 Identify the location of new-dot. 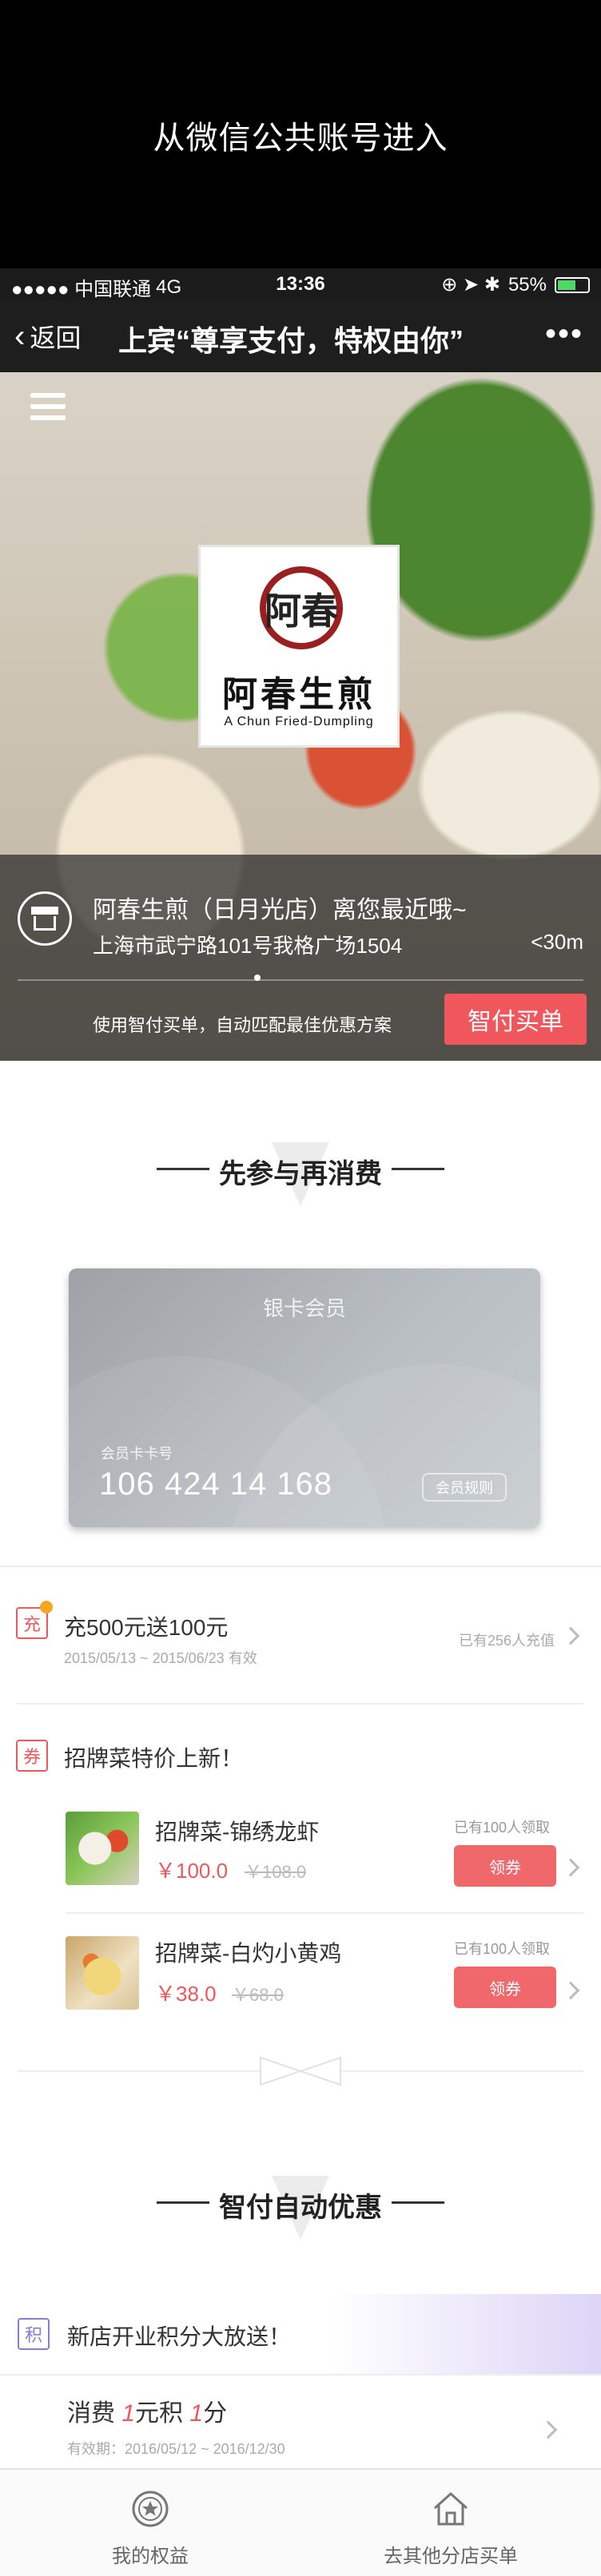
(46, 1607).